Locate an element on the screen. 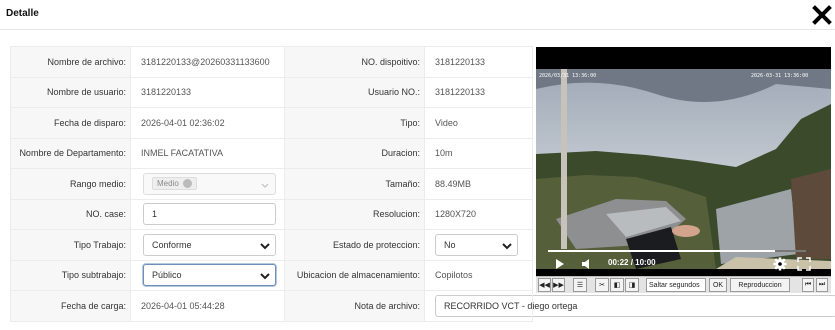 The height and width of the screenshot is (330, 835). duration-label: Duracion: is located at coordinates (354, 153).